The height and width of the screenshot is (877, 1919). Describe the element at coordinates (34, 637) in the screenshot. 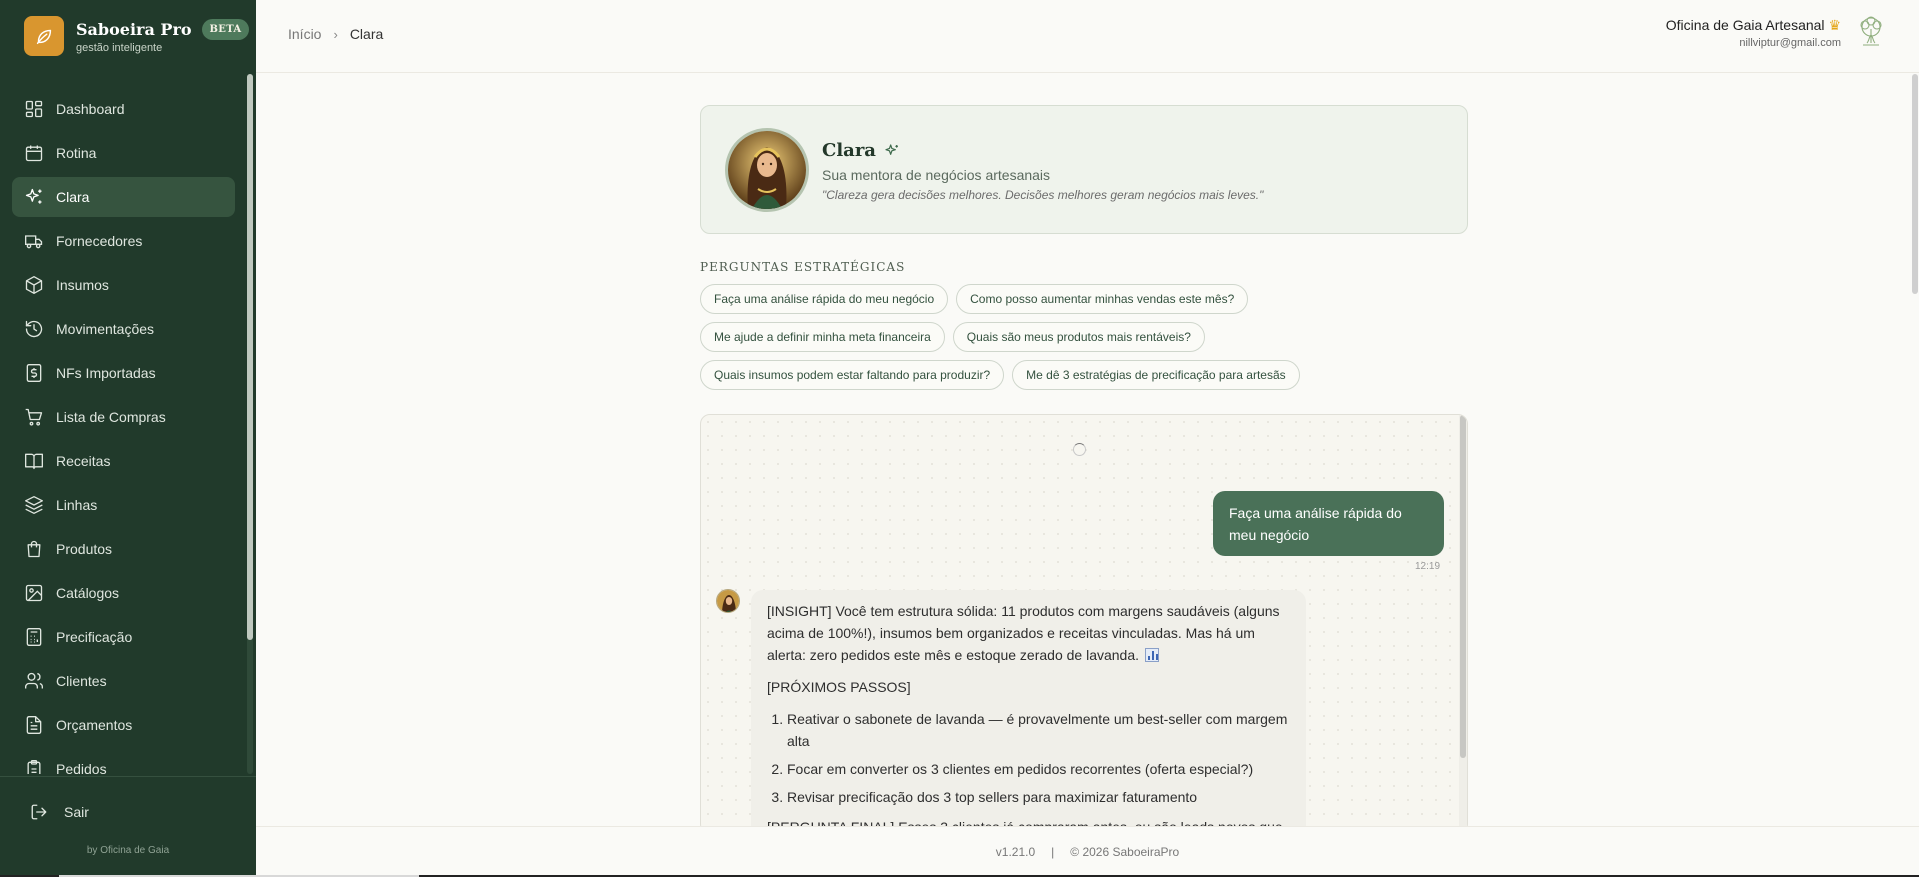

I see `calculator-icon` at that location.